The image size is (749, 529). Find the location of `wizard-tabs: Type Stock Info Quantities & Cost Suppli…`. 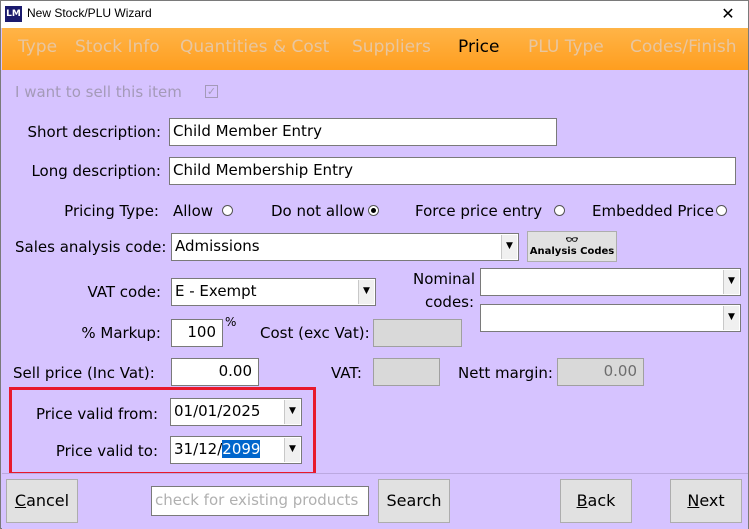

wizard-tabs: Type Stock Info Quantities & Cost Suppli… is located at coordinates (375, 49).